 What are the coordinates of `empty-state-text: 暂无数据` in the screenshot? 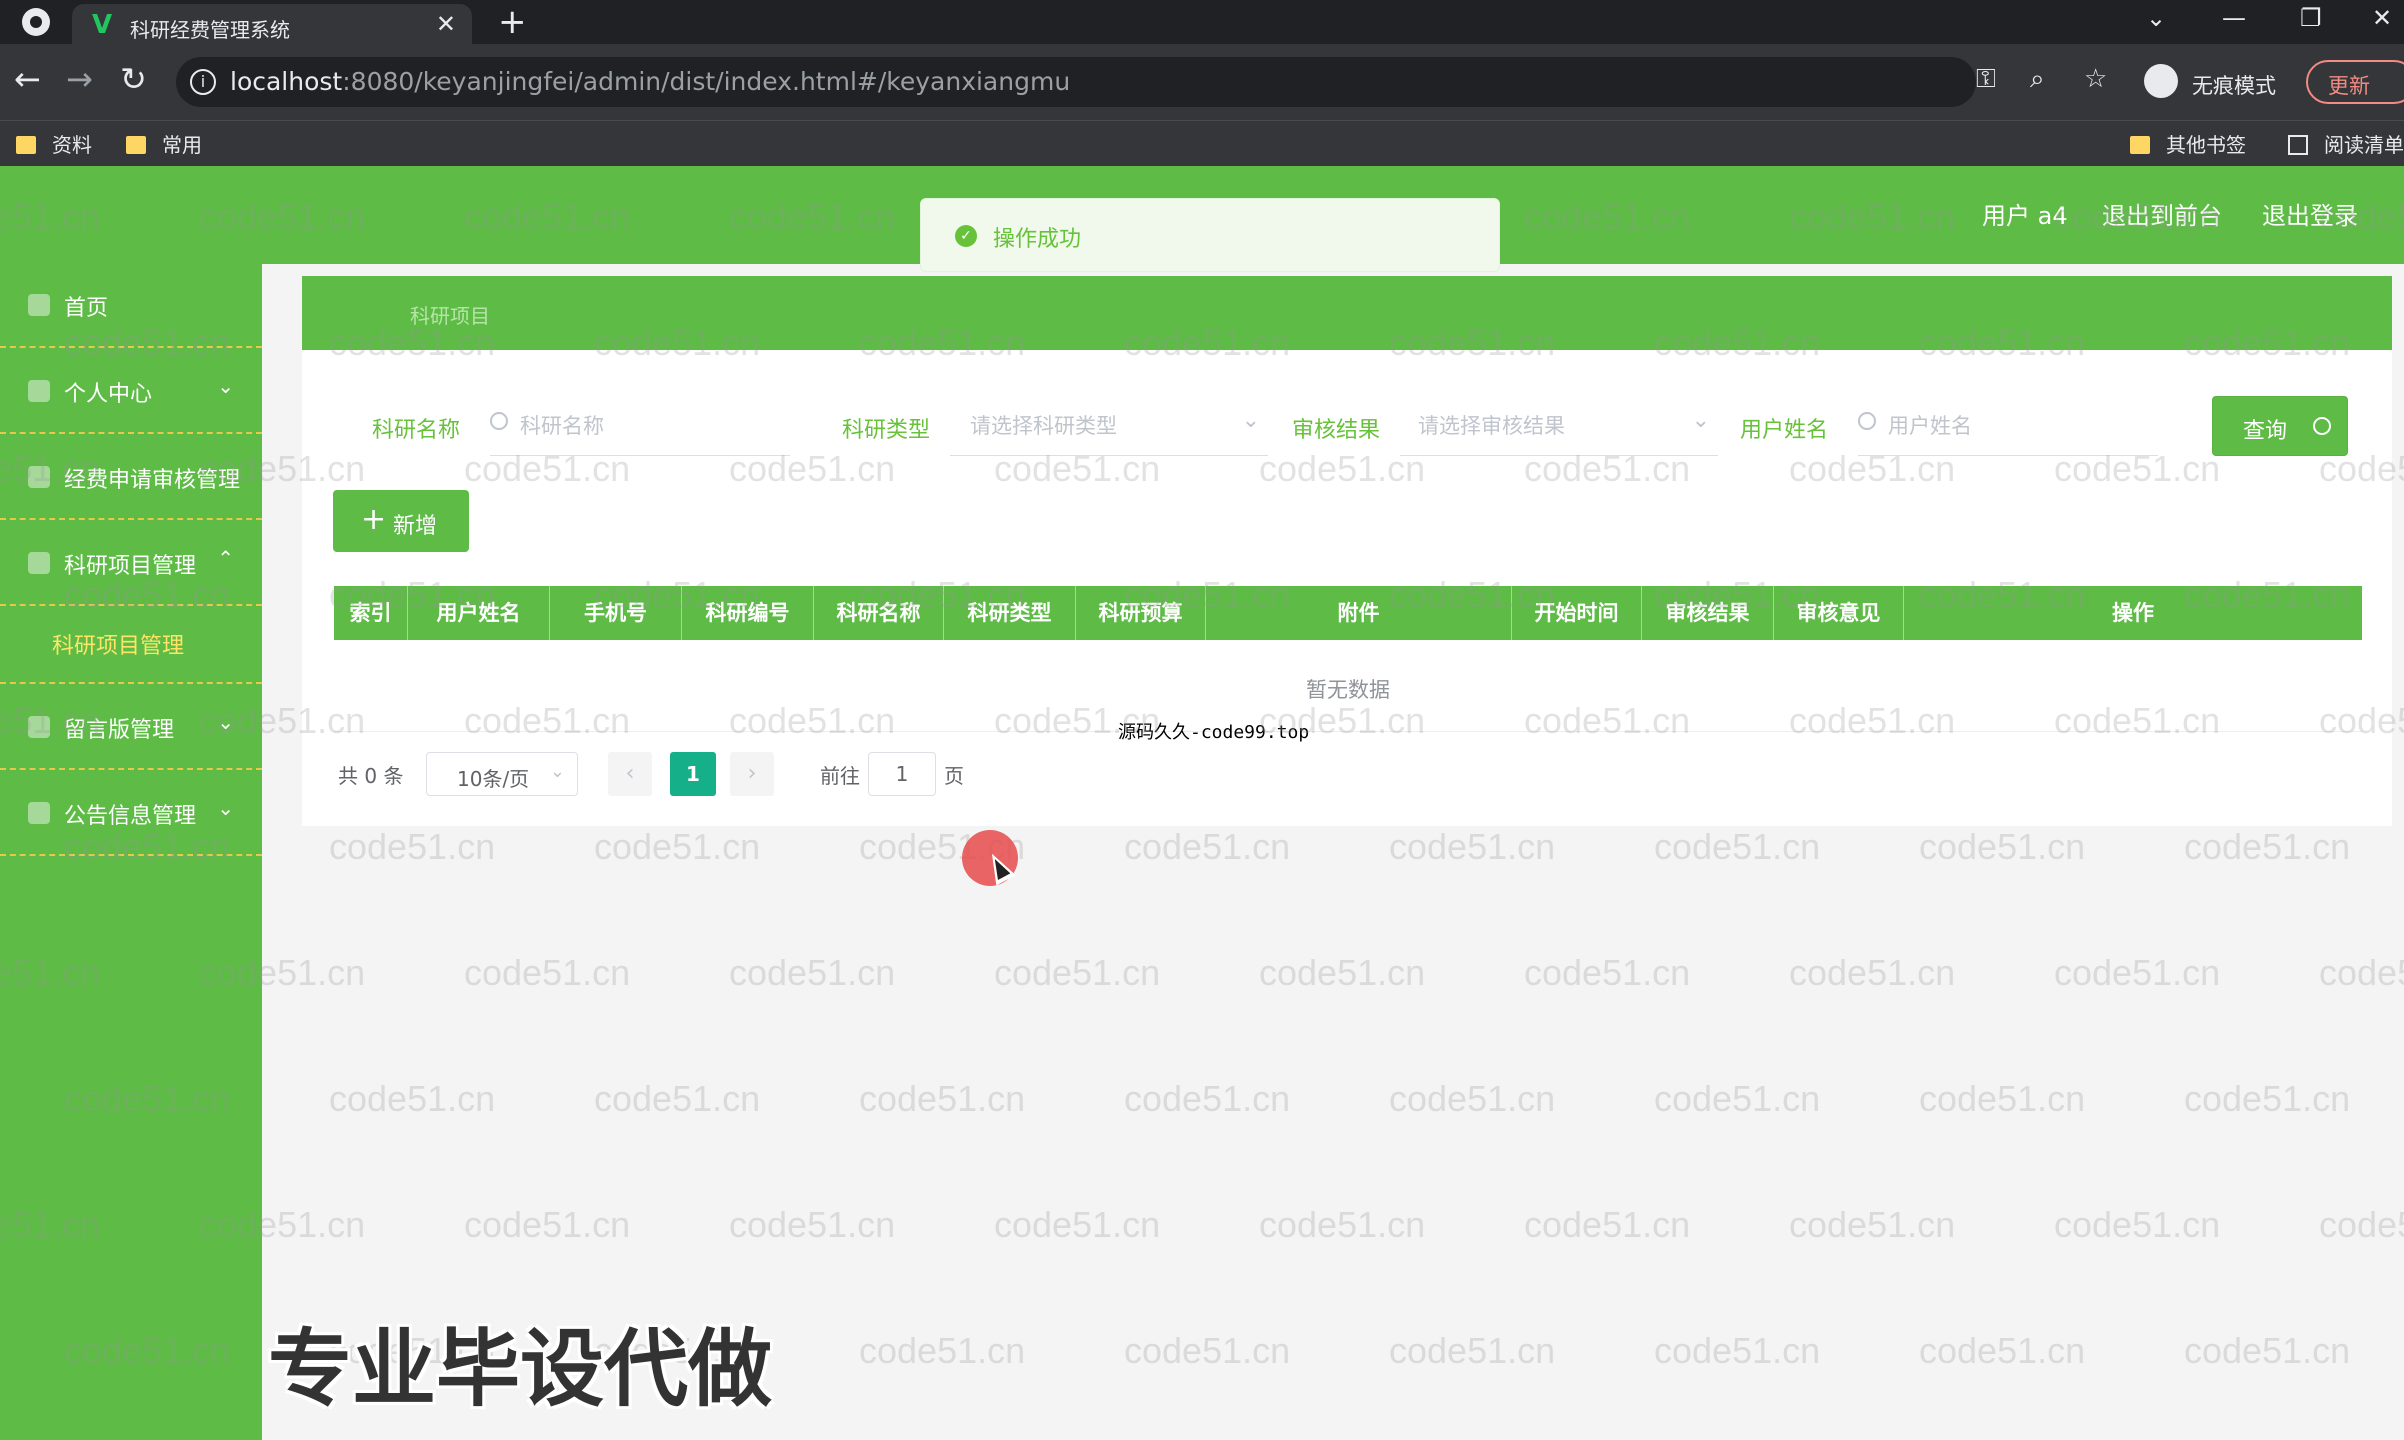 It's located at (1348, 690).